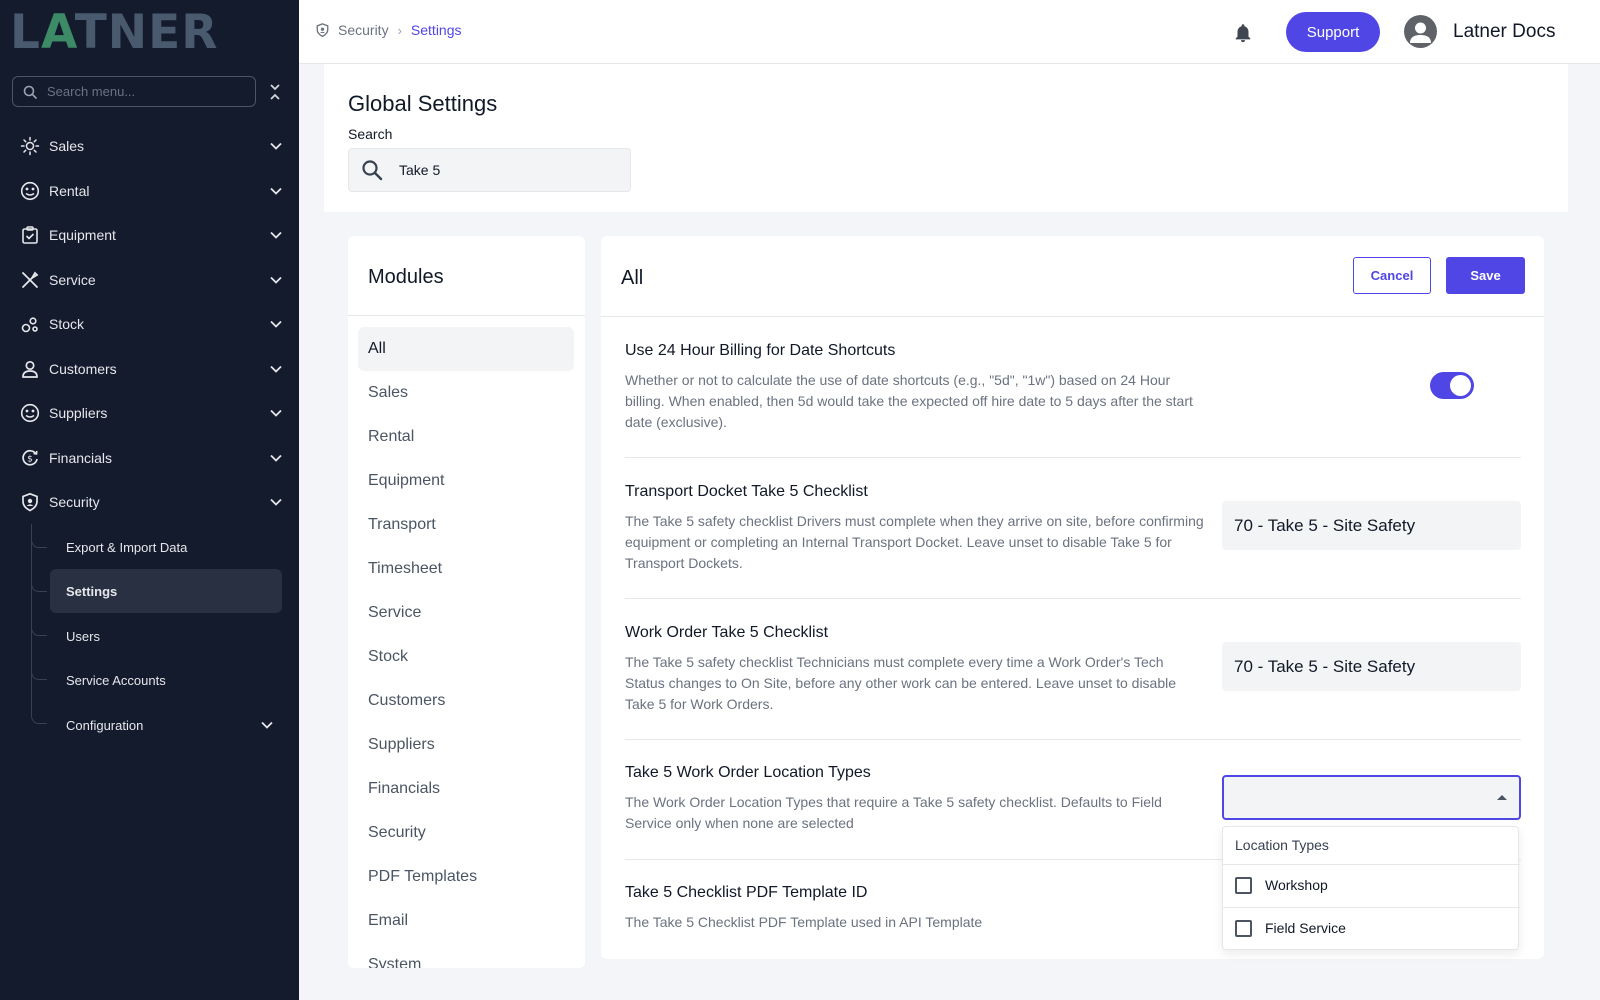 This screenshot has height=1000, width=1600. Describe the element at coordinates (30, 413) in the screenshot. I see `suppliers-icon` at that location.